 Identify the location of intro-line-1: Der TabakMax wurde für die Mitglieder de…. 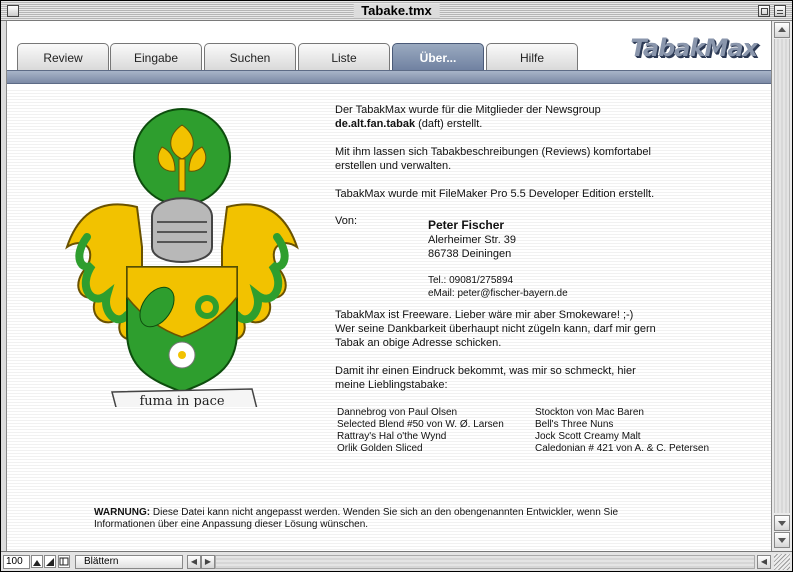
(468, 110).